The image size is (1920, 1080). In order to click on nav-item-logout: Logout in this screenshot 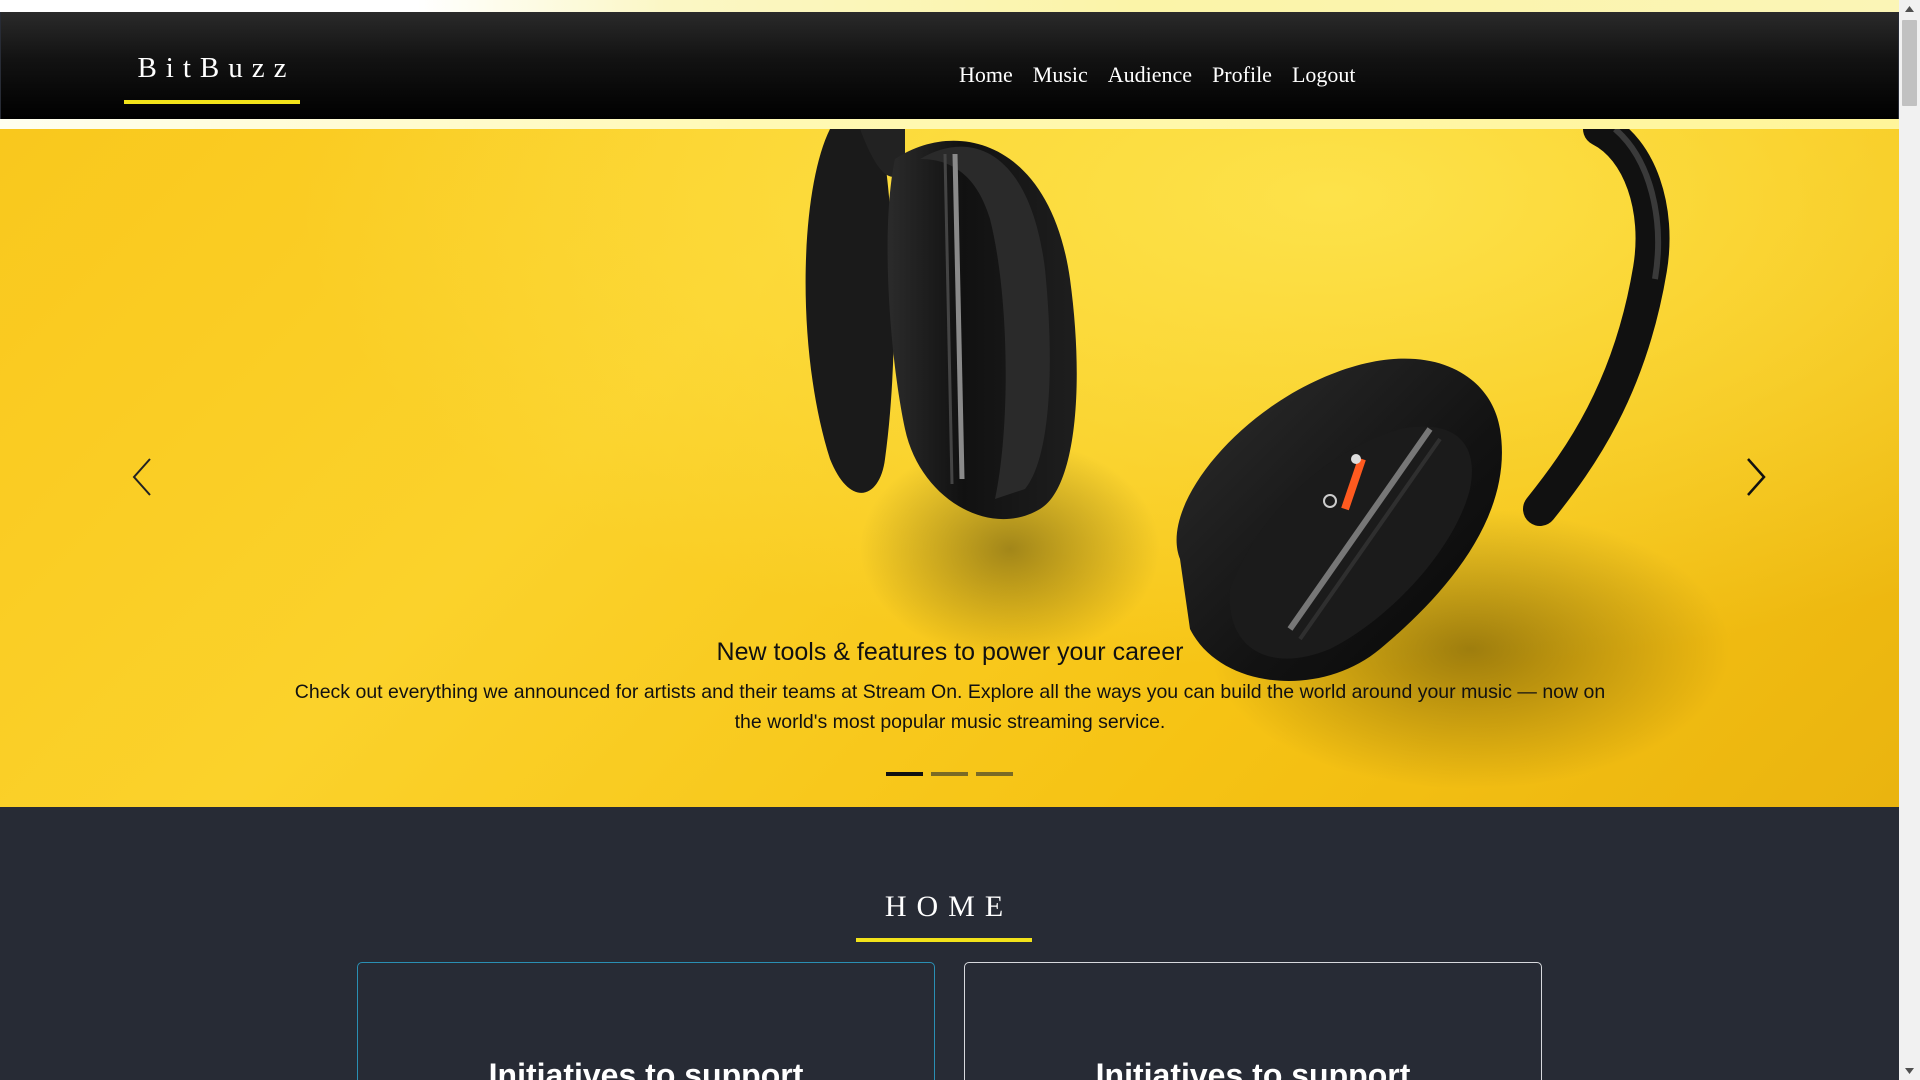, I will do `click(1324, 75)`.